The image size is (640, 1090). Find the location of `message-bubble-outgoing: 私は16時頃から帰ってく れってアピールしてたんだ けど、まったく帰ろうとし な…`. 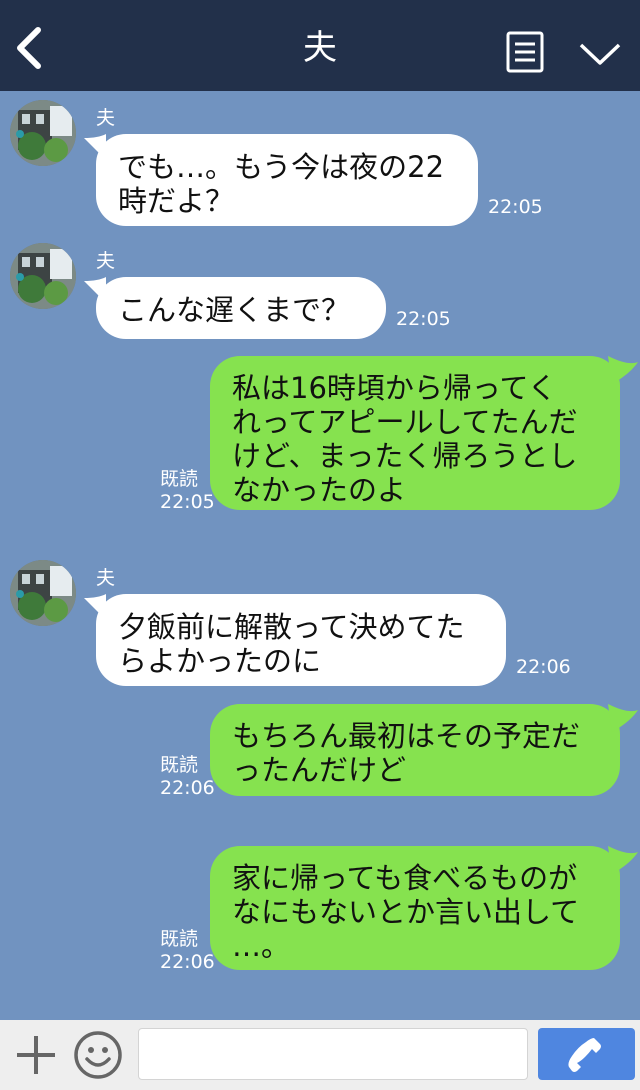

message-bubble-outgoing: 私は16時頃から帰ってく れってアピールしてたんだ けど、まったく帰ろうとし な… is located at coordinates (415, 433).